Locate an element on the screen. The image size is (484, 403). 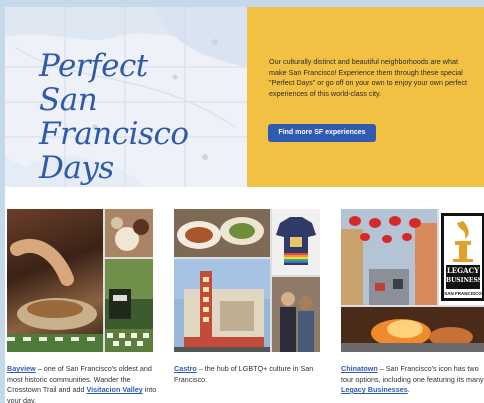
chinatown-kitchen-photo is located at coordinates (412, 329).